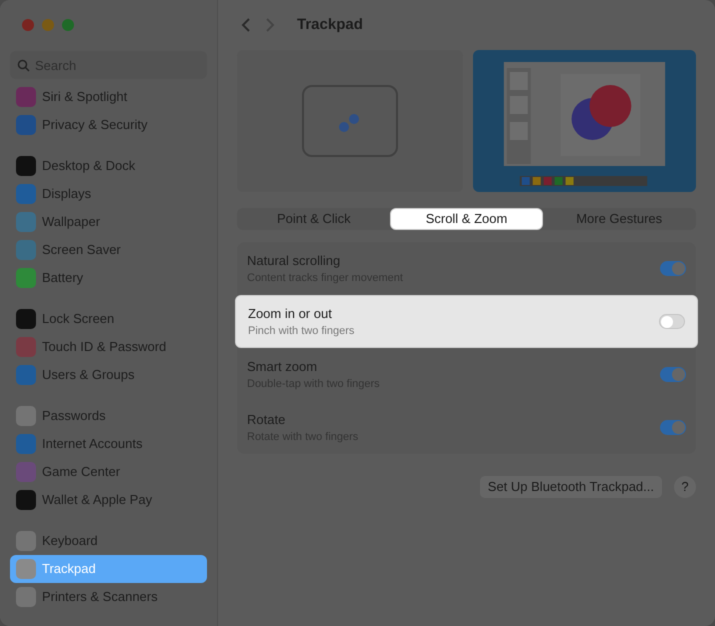 Image resolution: width=715 pixels, height=626 pixels. Describe the element at coordinates (108, 166) in the screenshot. I see `sidebar-item: Desktop & Dock` at that location.